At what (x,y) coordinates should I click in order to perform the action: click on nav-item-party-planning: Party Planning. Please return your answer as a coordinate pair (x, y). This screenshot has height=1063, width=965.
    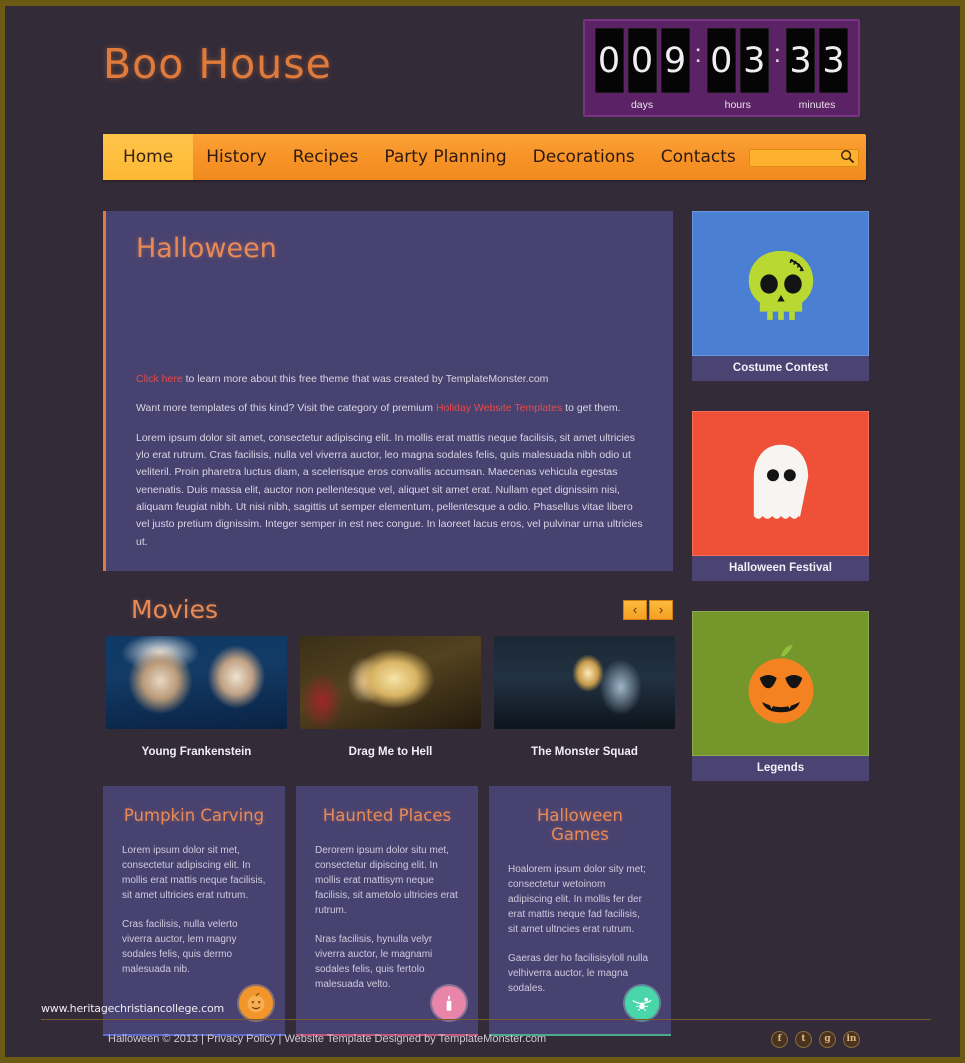
    Looking at the image, I should click on (445, 157).